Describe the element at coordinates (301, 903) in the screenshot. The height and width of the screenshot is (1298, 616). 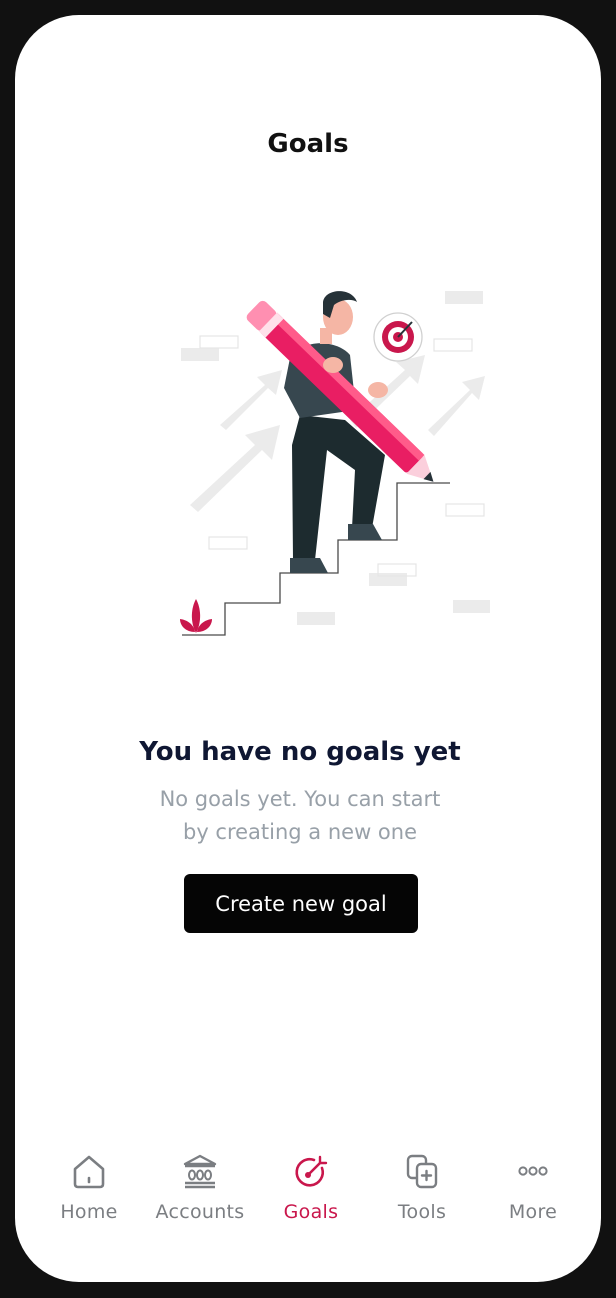
I see `create-new-goal-button: Create new goal` at that location.